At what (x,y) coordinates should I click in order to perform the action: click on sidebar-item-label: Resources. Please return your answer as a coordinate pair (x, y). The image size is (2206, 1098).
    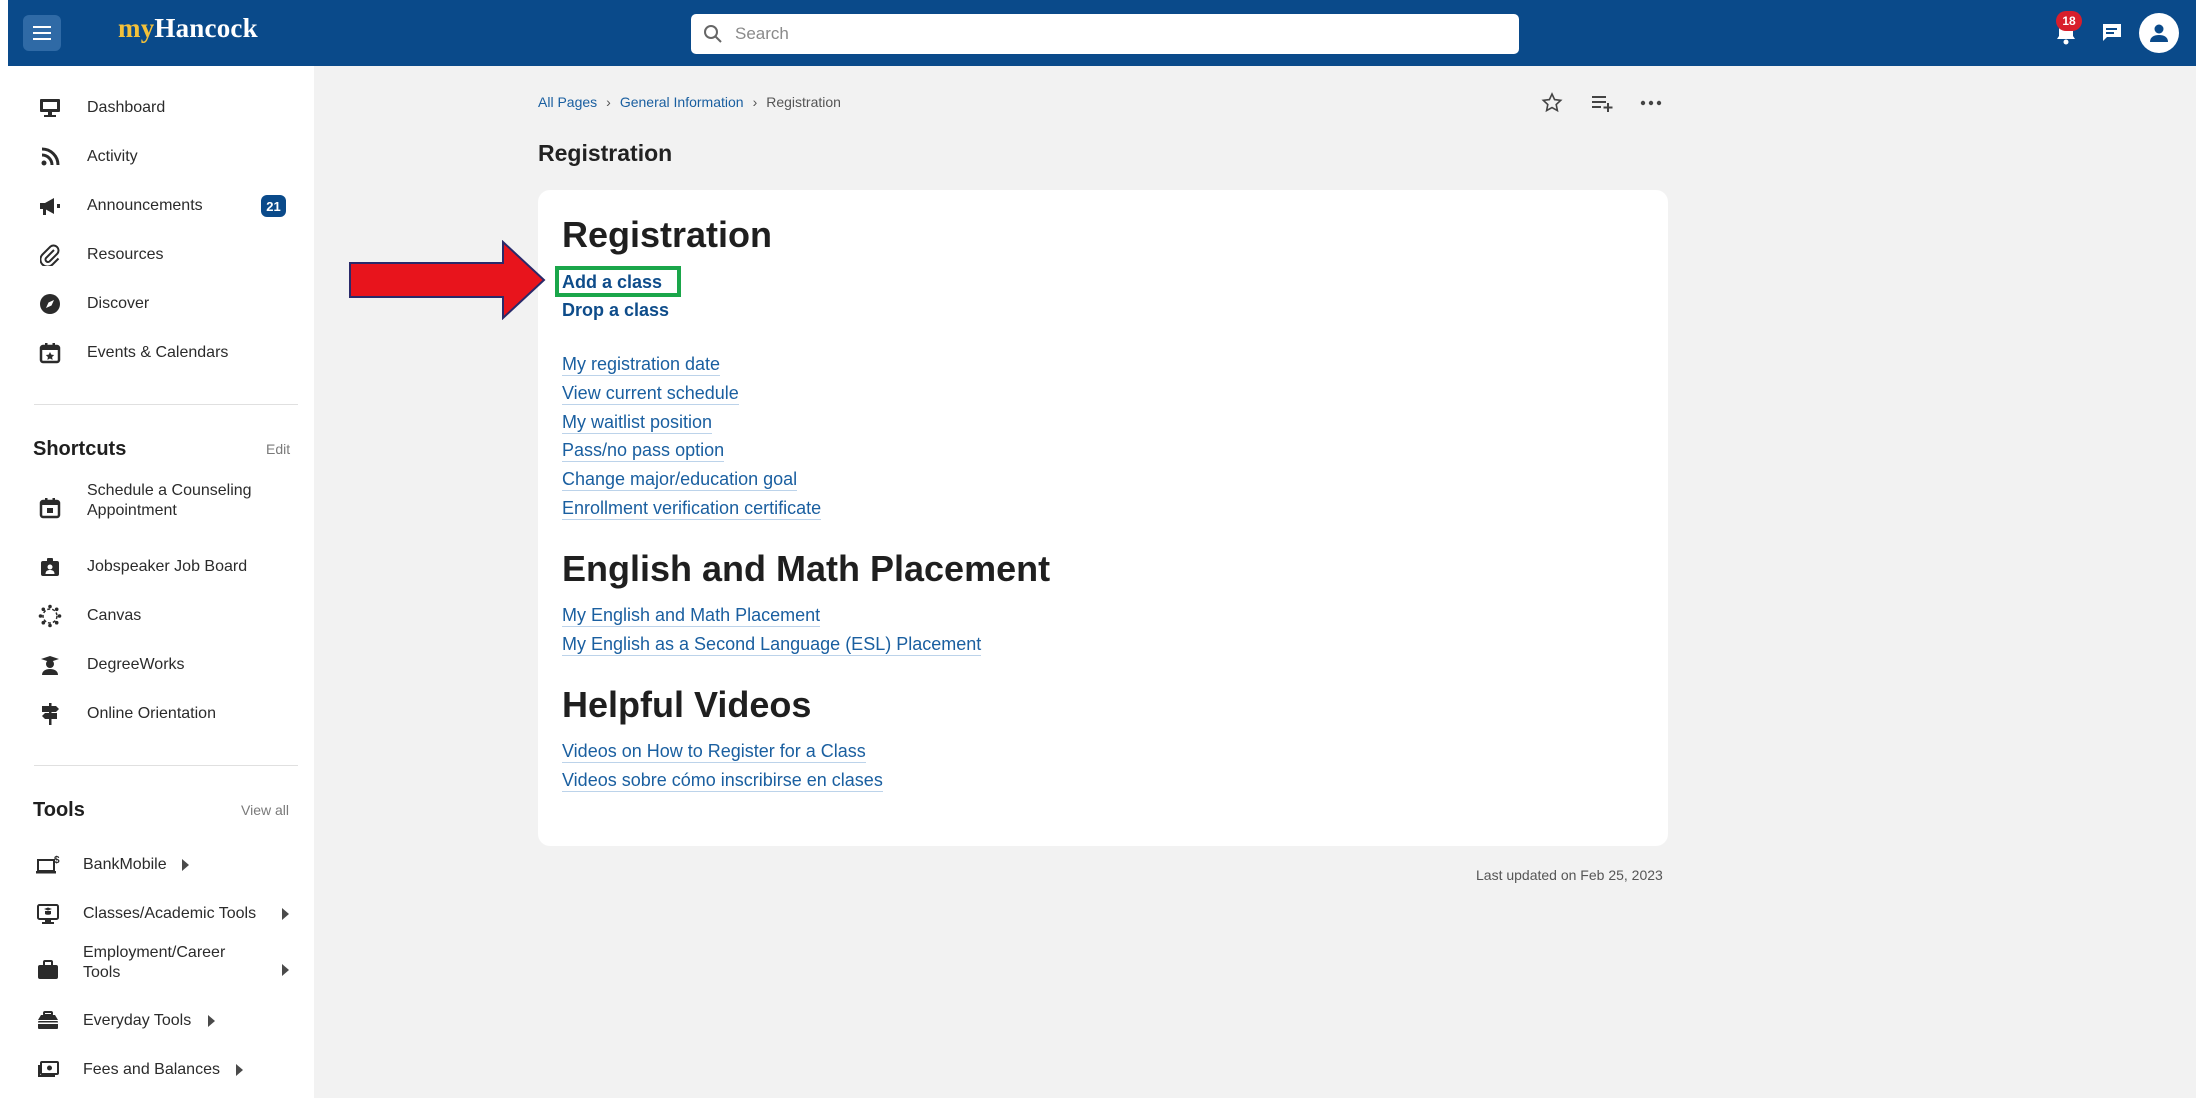
    Looking at the image, I should click on (125, 254).